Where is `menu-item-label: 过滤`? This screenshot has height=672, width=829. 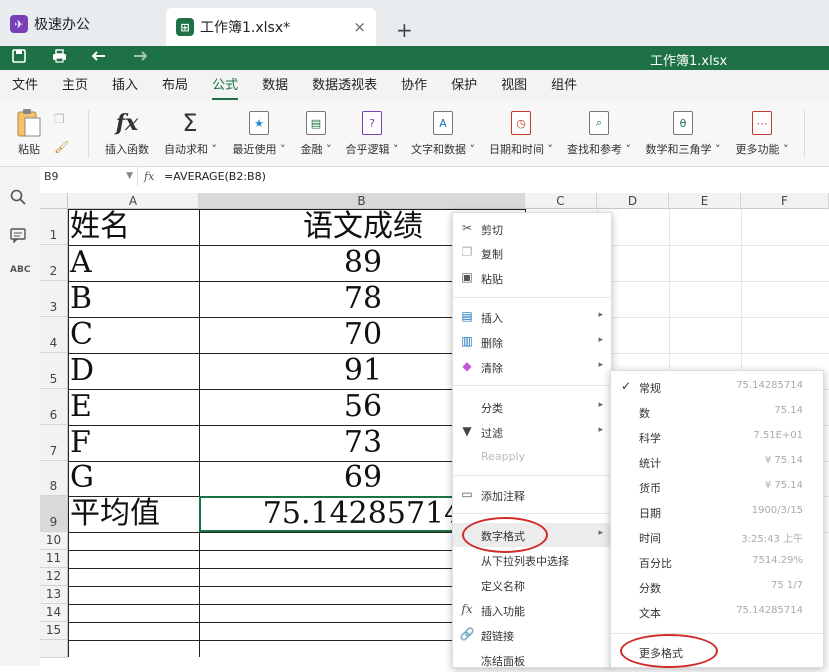
menu-item-label: 过滤 is located at coordinates (492, 433).